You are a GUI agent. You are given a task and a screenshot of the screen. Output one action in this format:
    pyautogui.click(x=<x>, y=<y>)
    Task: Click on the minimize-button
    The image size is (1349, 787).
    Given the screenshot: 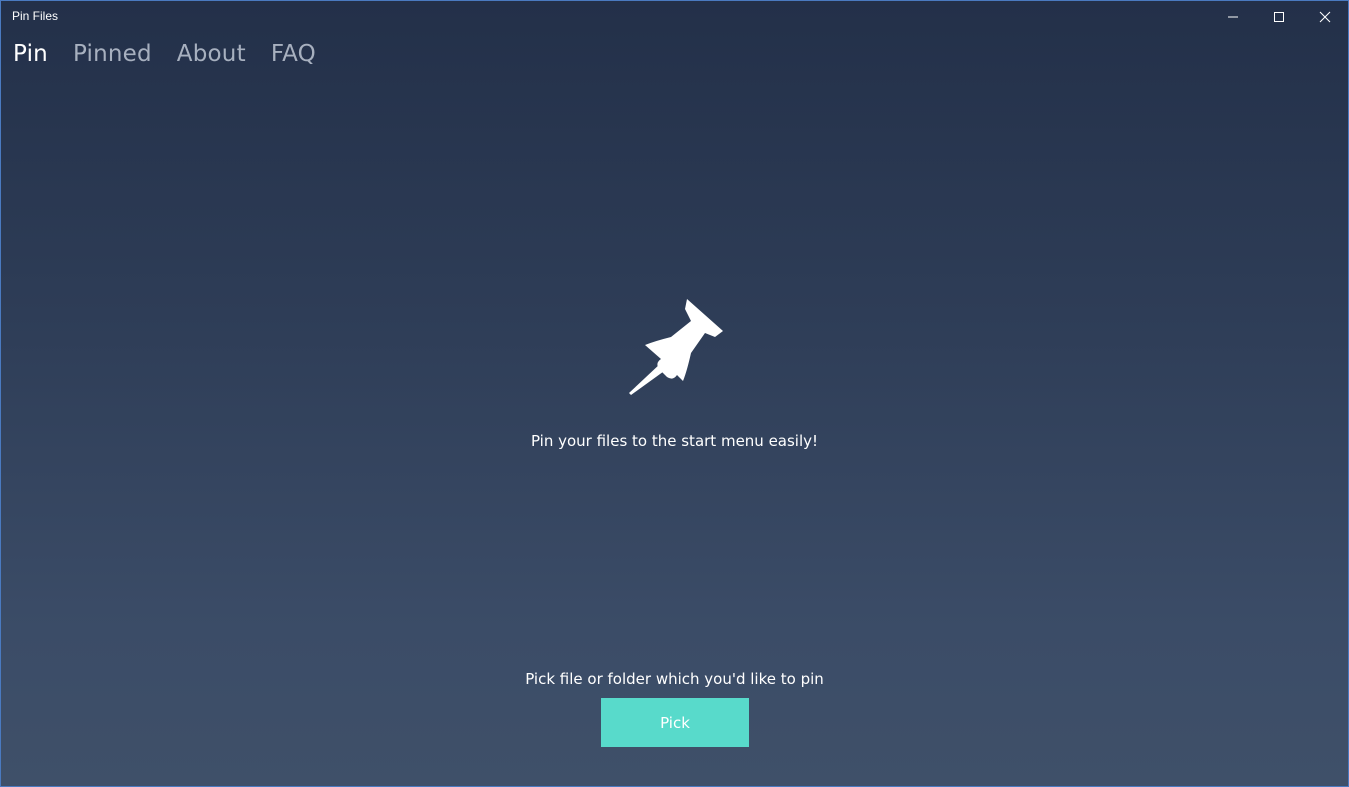 What is the action you would take?
    pyautogui.click(x=1233, y=16)
    